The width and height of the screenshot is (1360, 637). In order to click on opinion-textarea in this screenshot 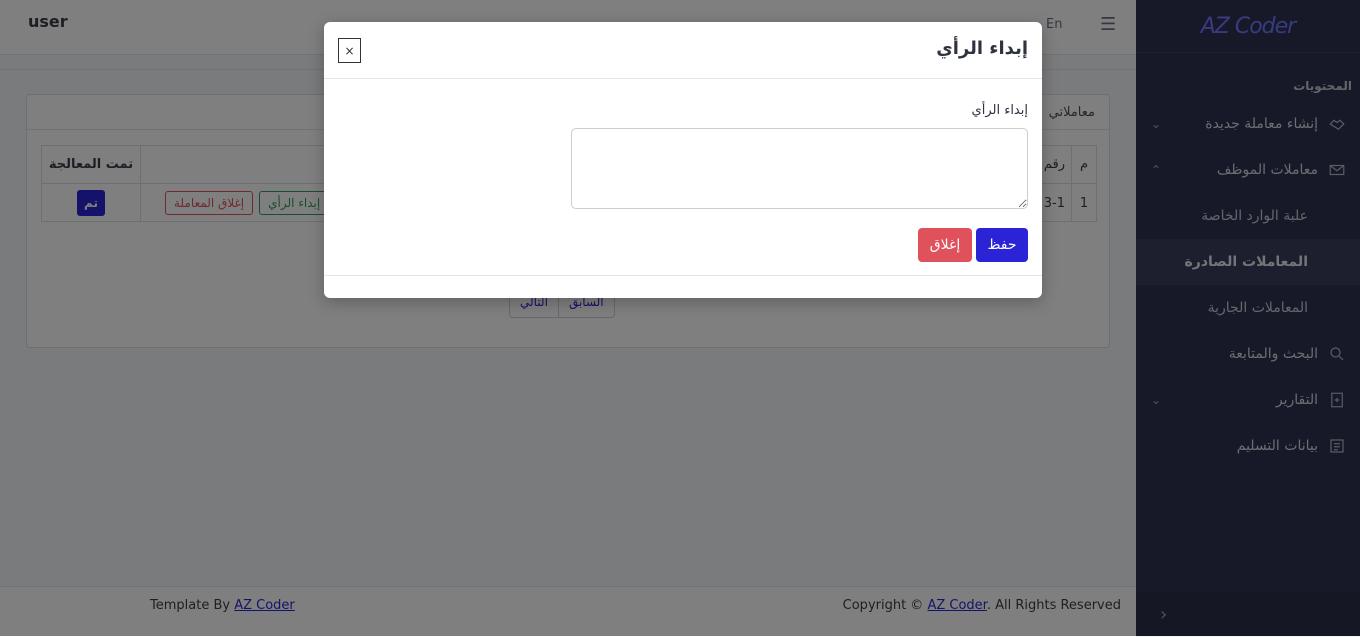, I will do `click(799, 168)`.